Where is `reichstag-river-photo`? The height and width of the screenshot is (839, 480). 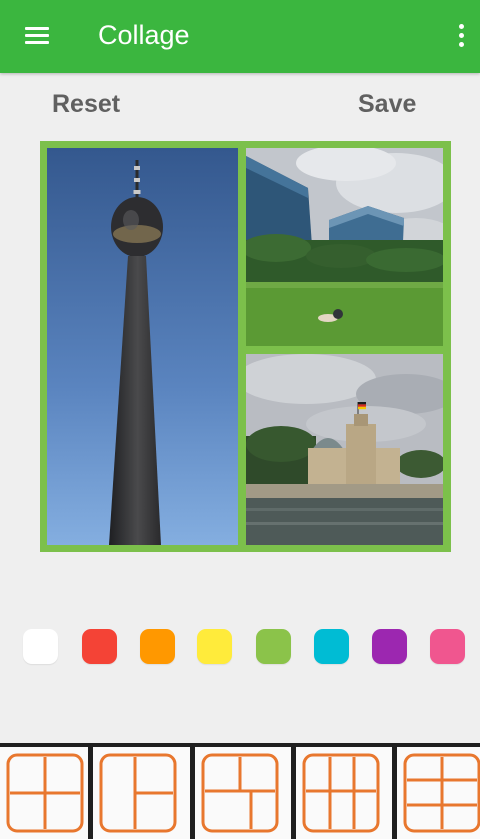
reichstag-river-photo is located at coordinates (344, 449).